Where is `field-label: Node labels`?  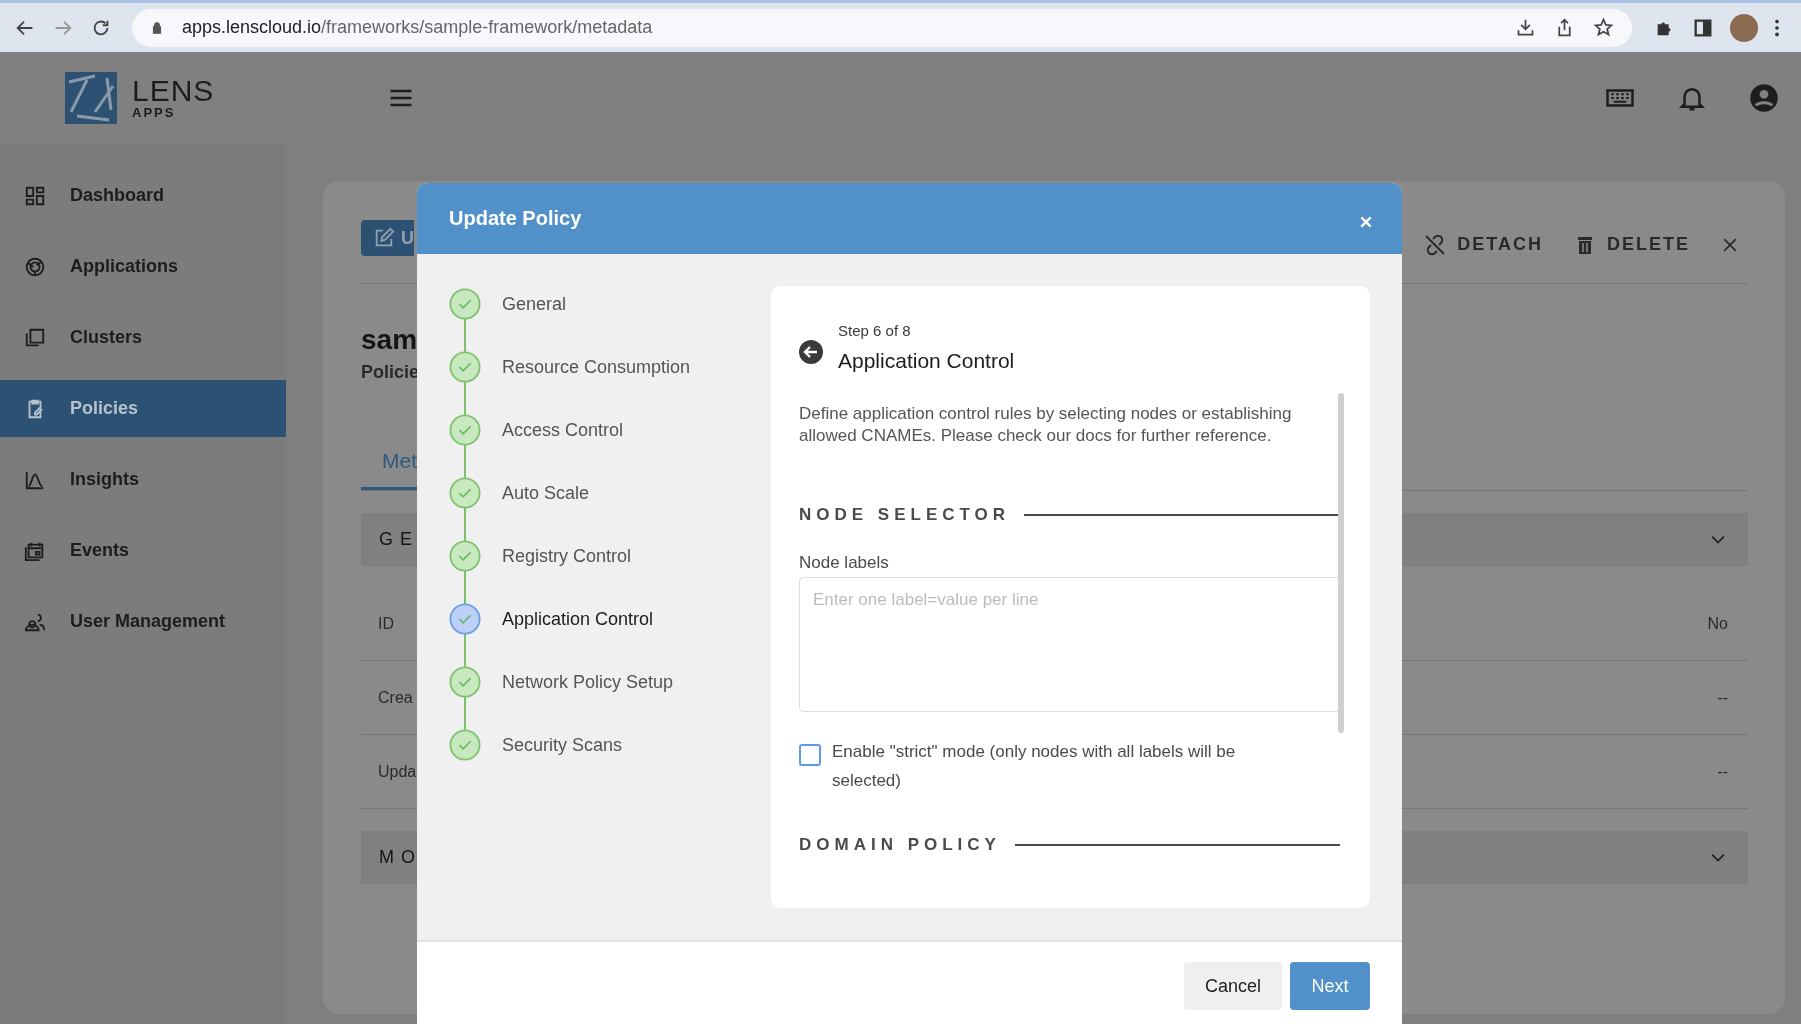
field-label: Node labels is located at coordinates (844, 563).